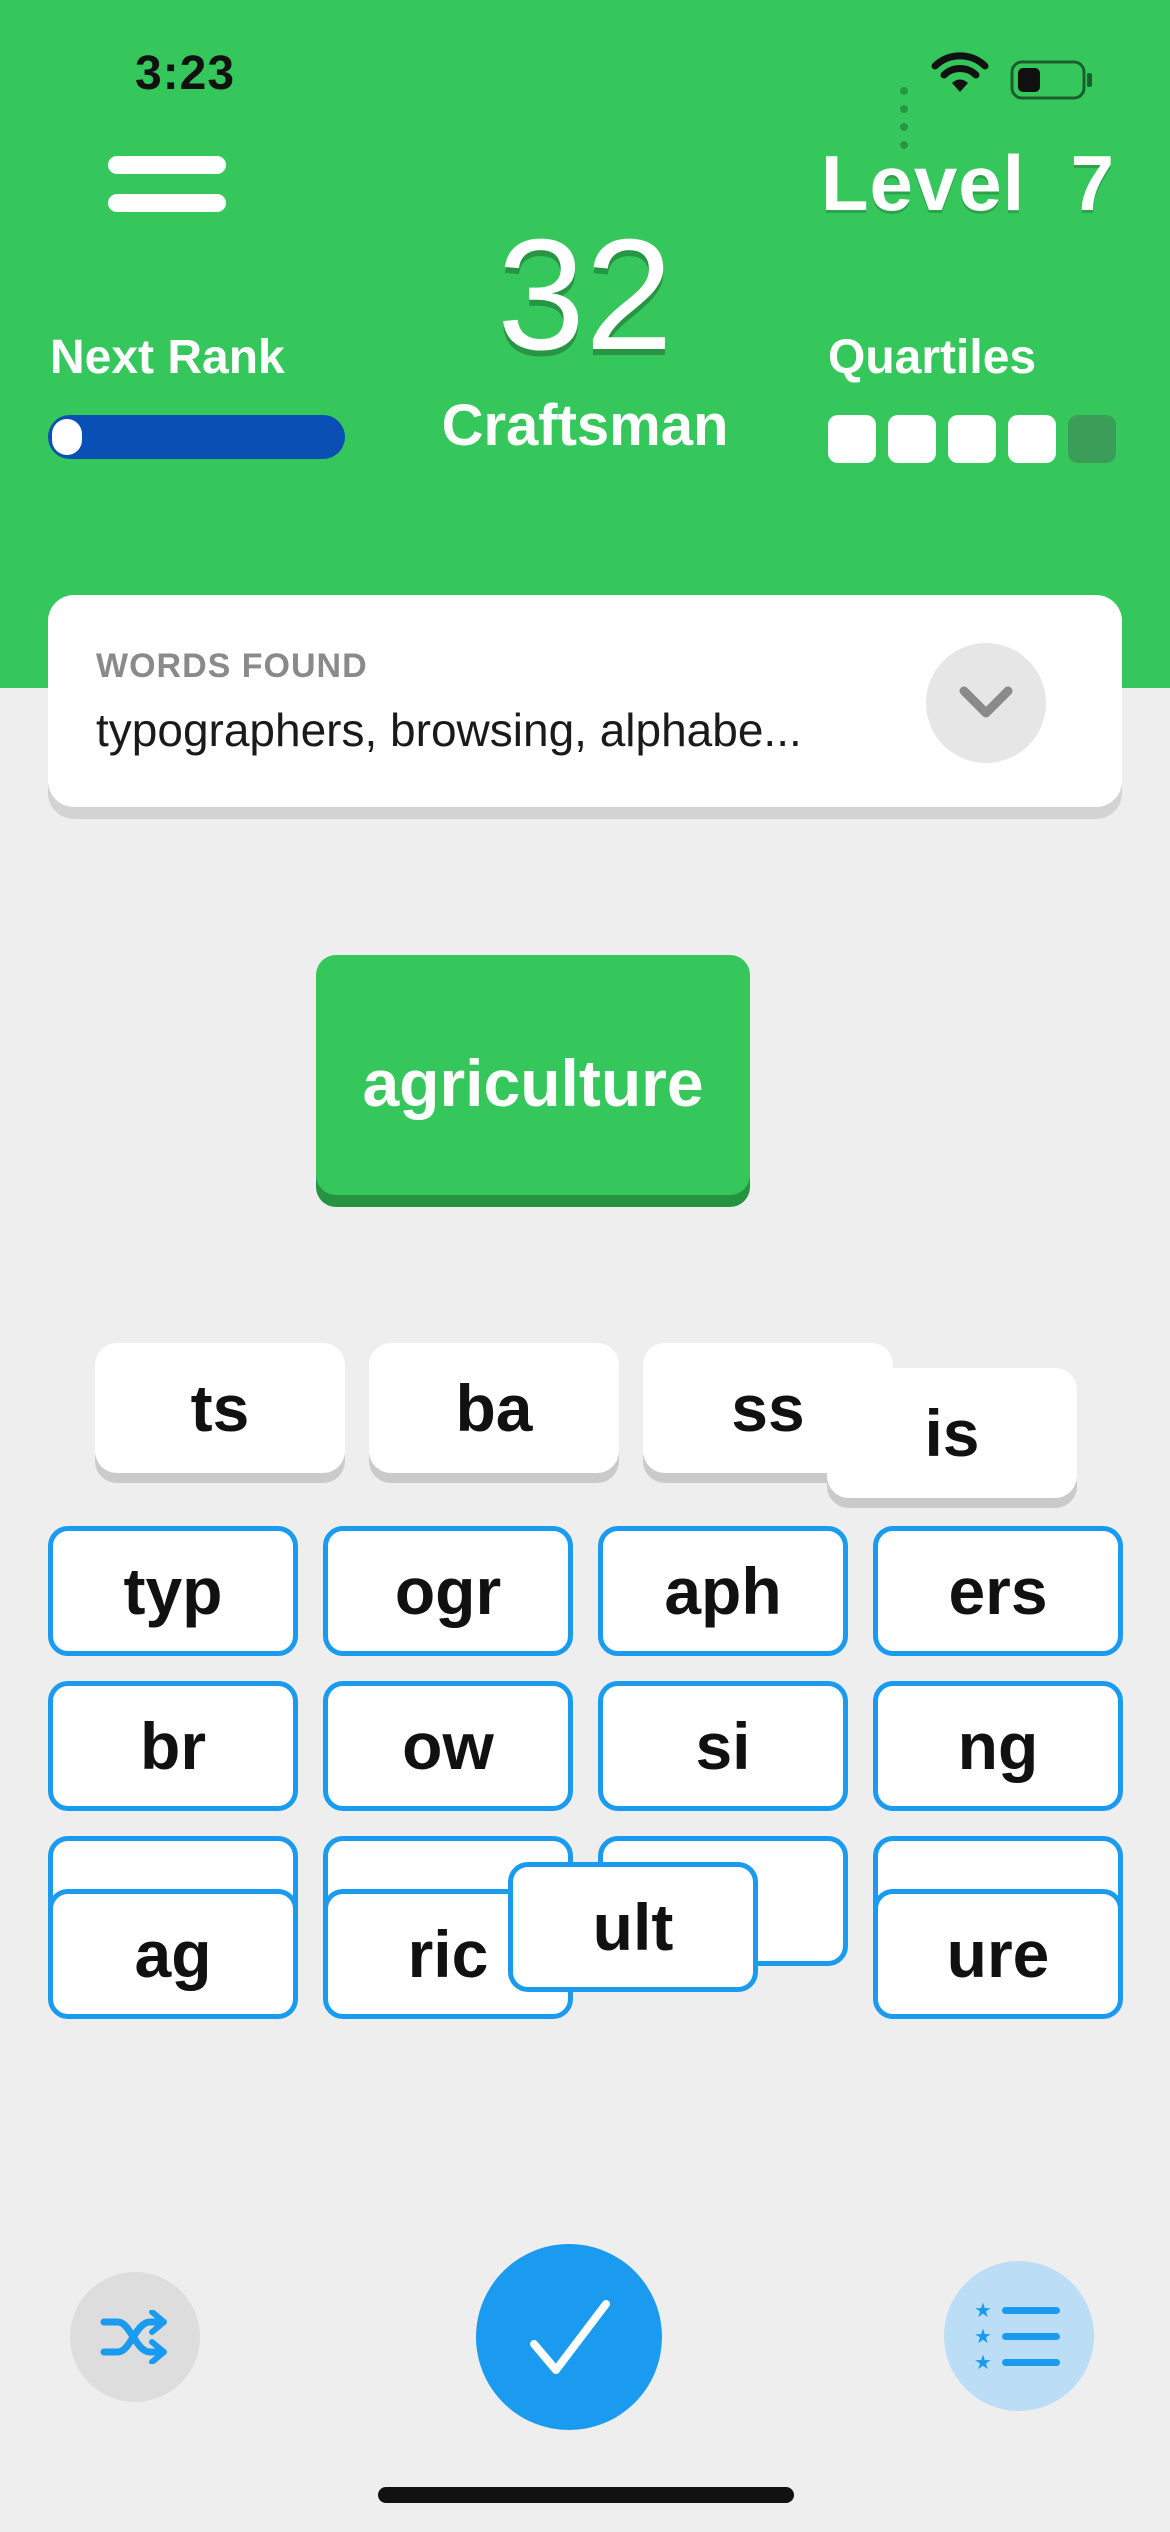 This screenshot has width=1170, height=2532. Describe the element at coordinates (998, 1591) in the screenshot. I see `grid-tile: ers` at that location.